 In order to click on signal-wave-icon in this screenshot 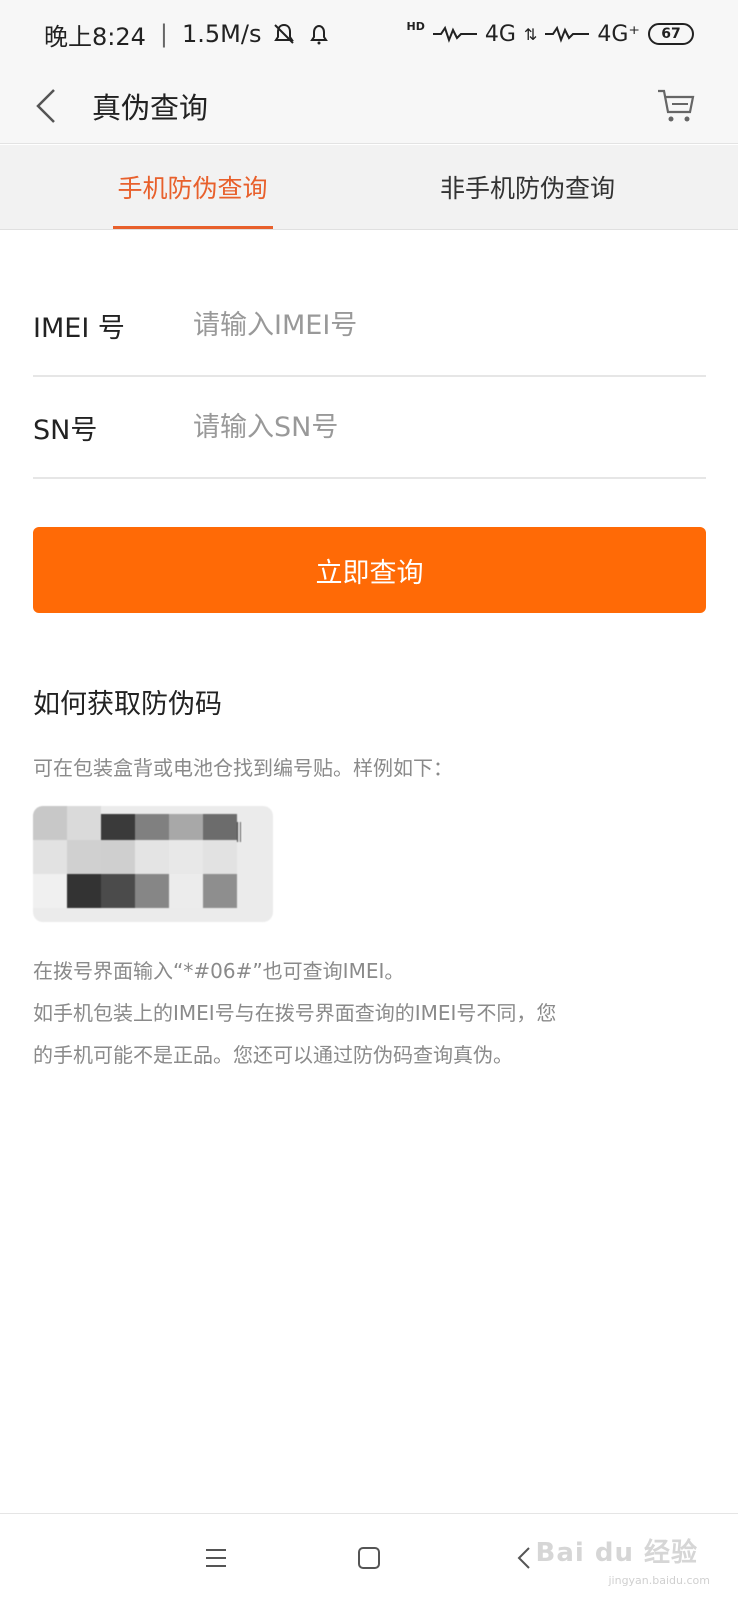, I will do `click(454, 34)`.